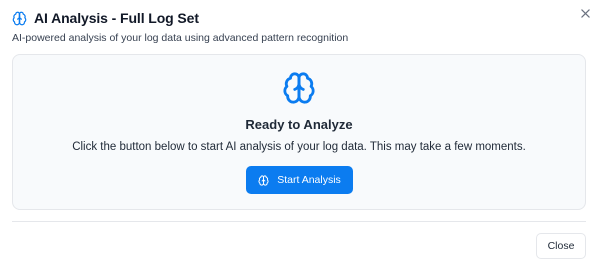 Image resolution: width=600 pixels, height=268 pixels. I want to click on dialog-title: AI Analysis - Full Log Set, so click(116, 18).